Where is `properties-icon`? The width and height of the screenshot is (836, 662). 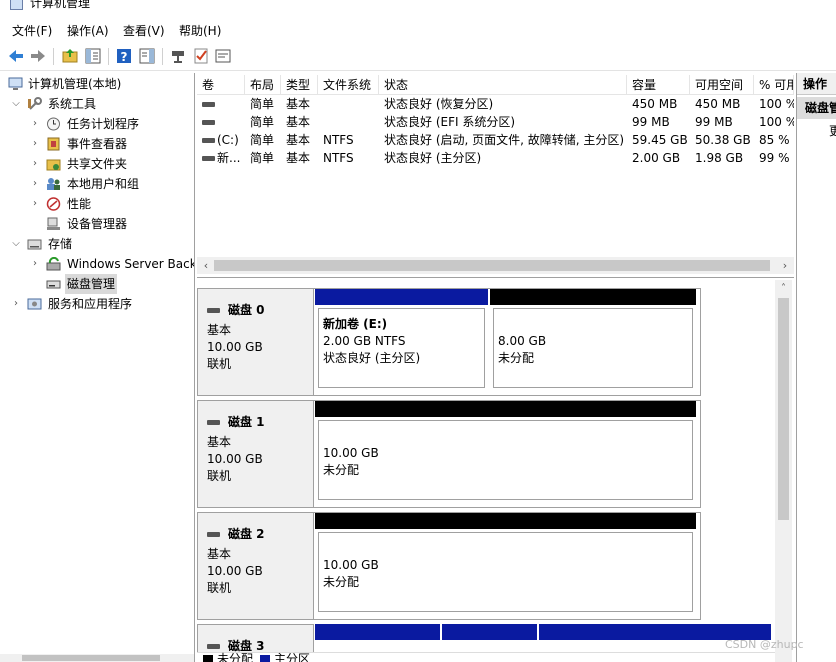
properties-icon is located at coordinates (223, 56).